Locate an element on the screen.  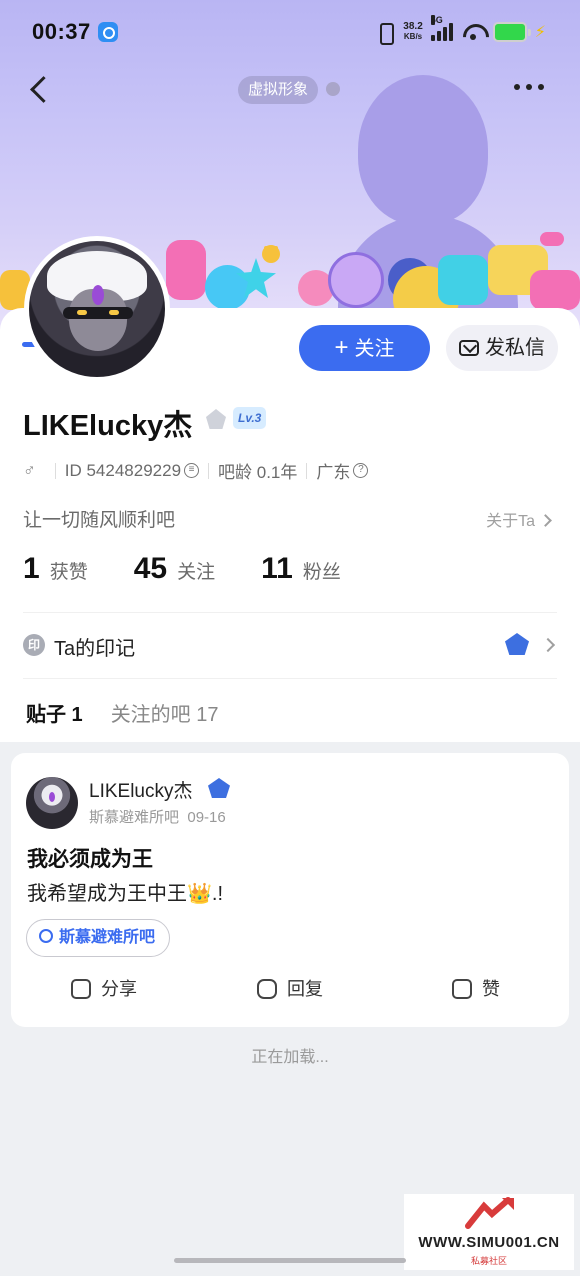
male-icon: ♂ is located at coordinates (29, 470).